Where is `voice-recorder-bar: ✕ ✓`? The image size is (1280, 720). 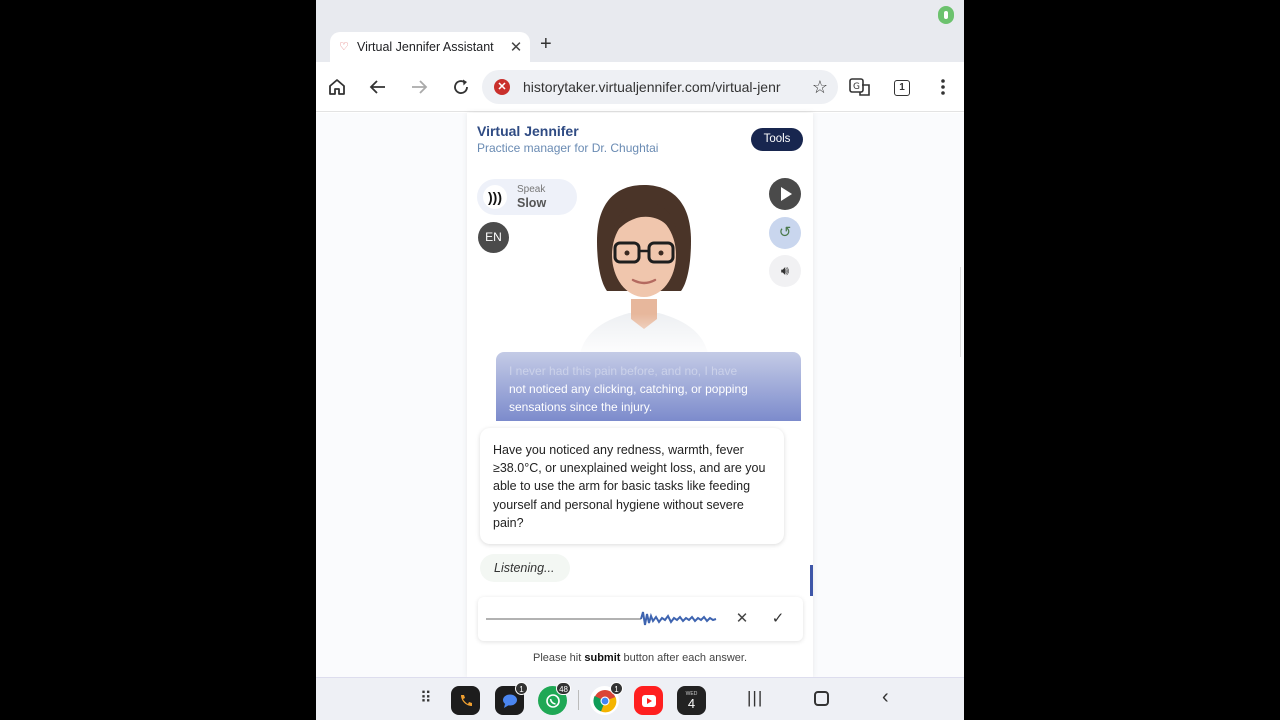 voice-recorder-bar: ✕ ✓ is located at coordinates (640, 619).